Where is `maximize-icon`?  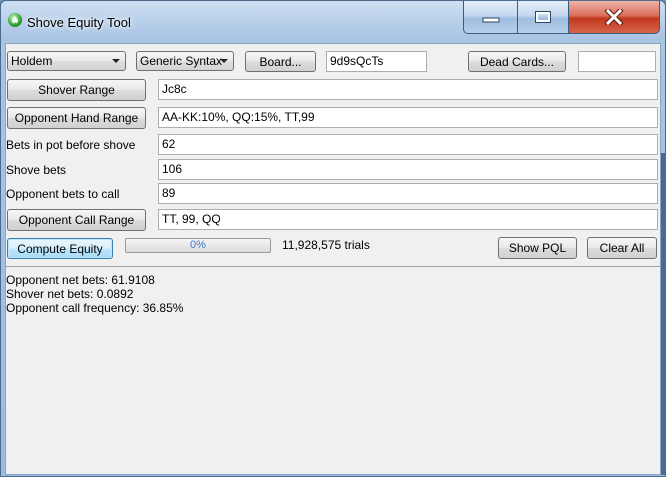 maximize-icon is located at coordinates (543, 17).